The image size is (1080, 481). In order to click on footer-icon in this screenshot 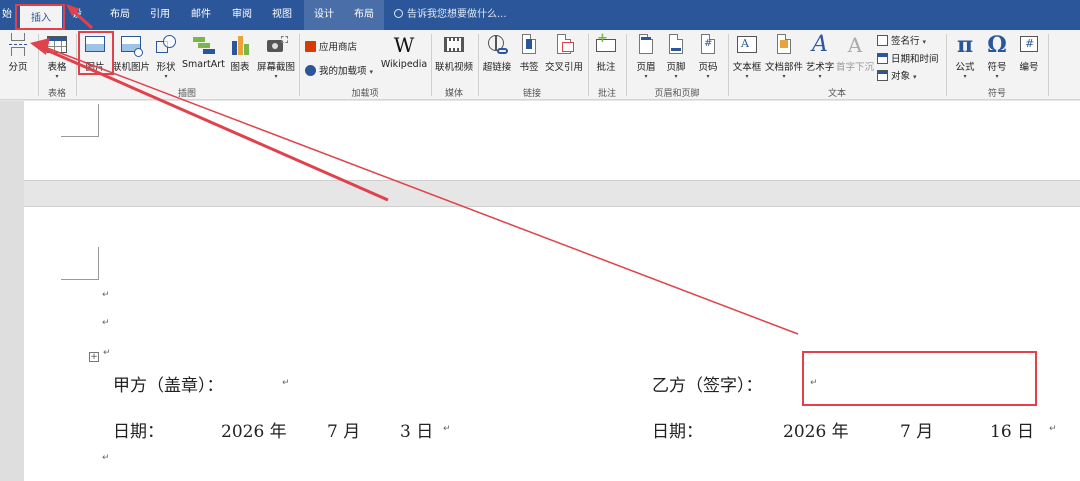, I will do `click(676, 45)`.